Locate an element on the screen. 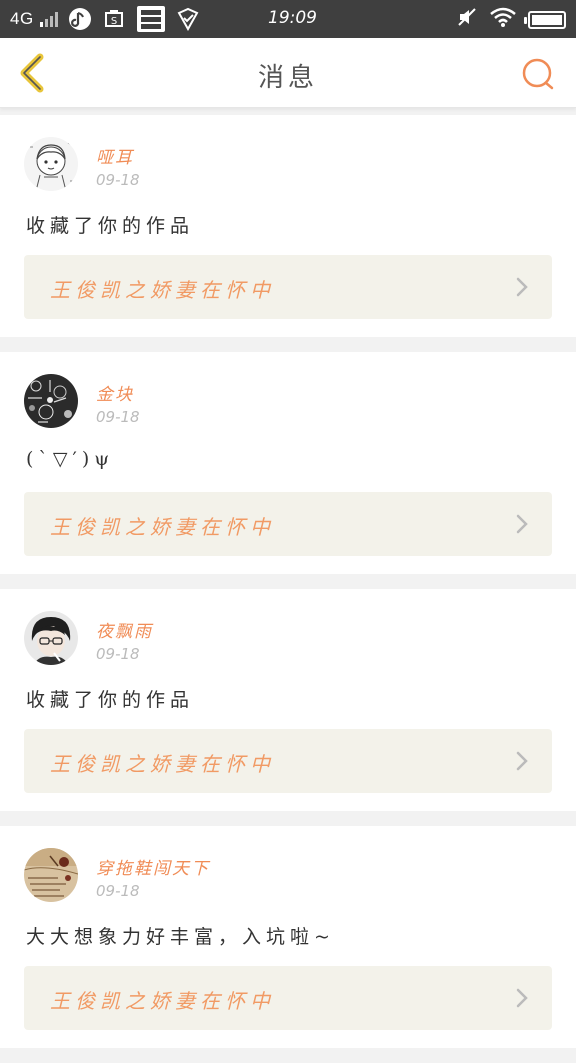 Image resolution: width=576 pixels, height=1063 pixels. screenshot-icon: S is located at coordinates (114, 19).